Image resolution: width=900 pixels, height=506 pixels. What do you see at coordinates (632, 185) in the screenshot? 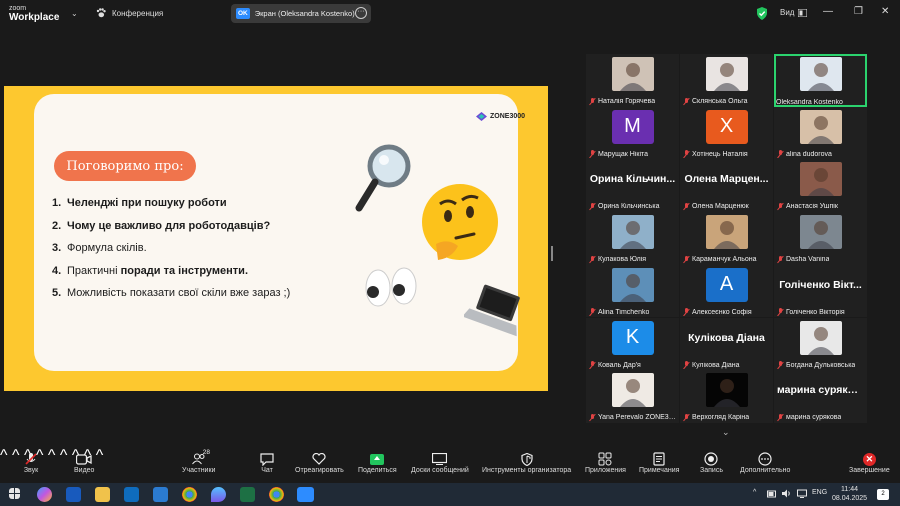
I see `participant-tile: Орина Кільчин... Орина Кільчинська` at bounding box center [632, 185].